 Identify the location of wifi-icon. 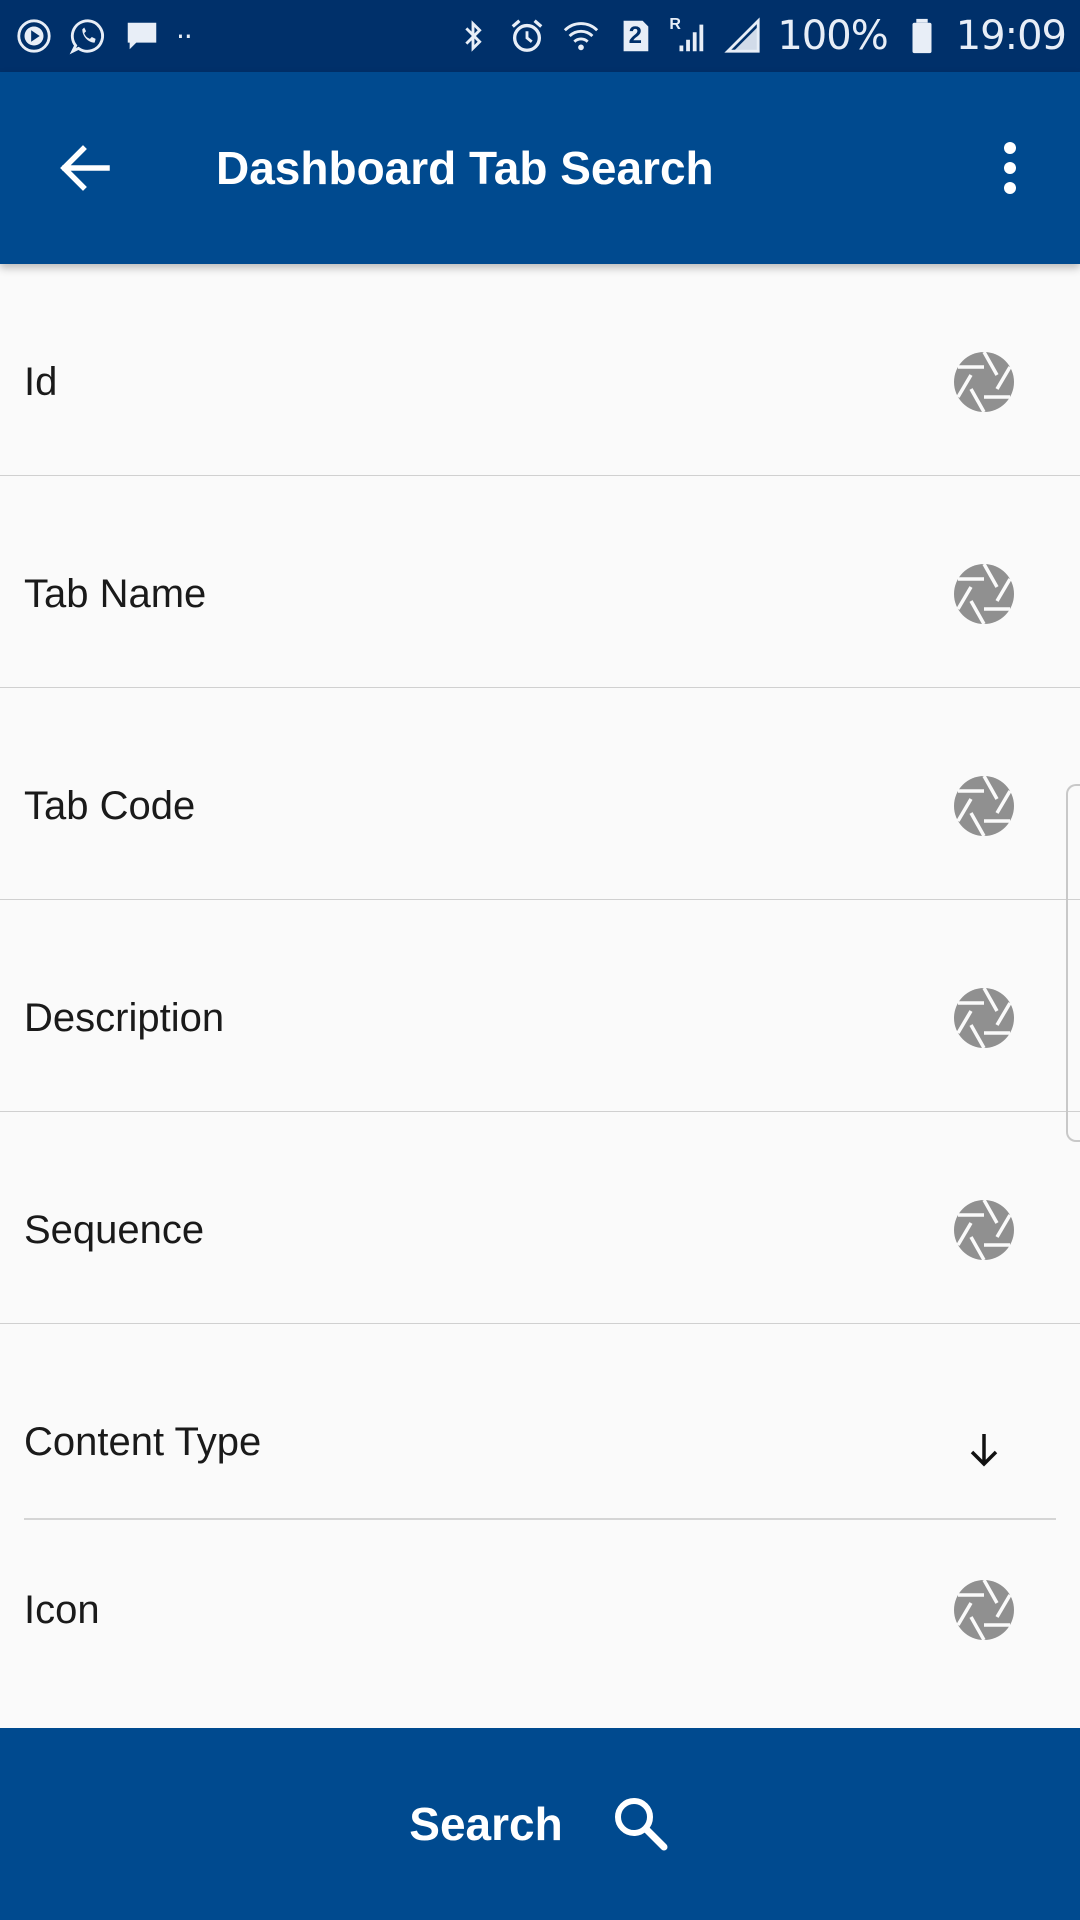
(581, 36).